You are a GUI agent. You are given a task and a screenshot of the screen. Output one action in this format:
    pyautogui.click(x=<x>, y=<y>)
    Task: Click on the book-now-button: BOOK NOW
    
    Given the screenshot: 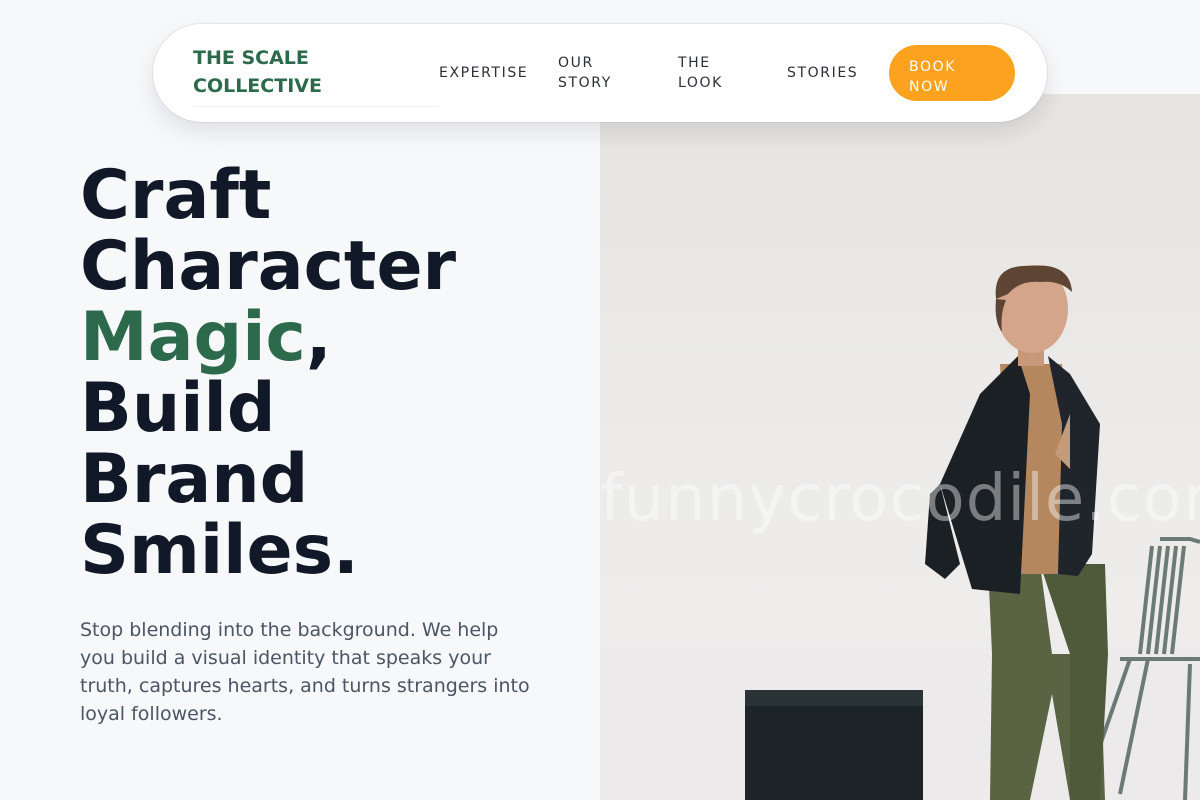 What is the action you would take?
    pyautogui.click(x=952, y=73)
    